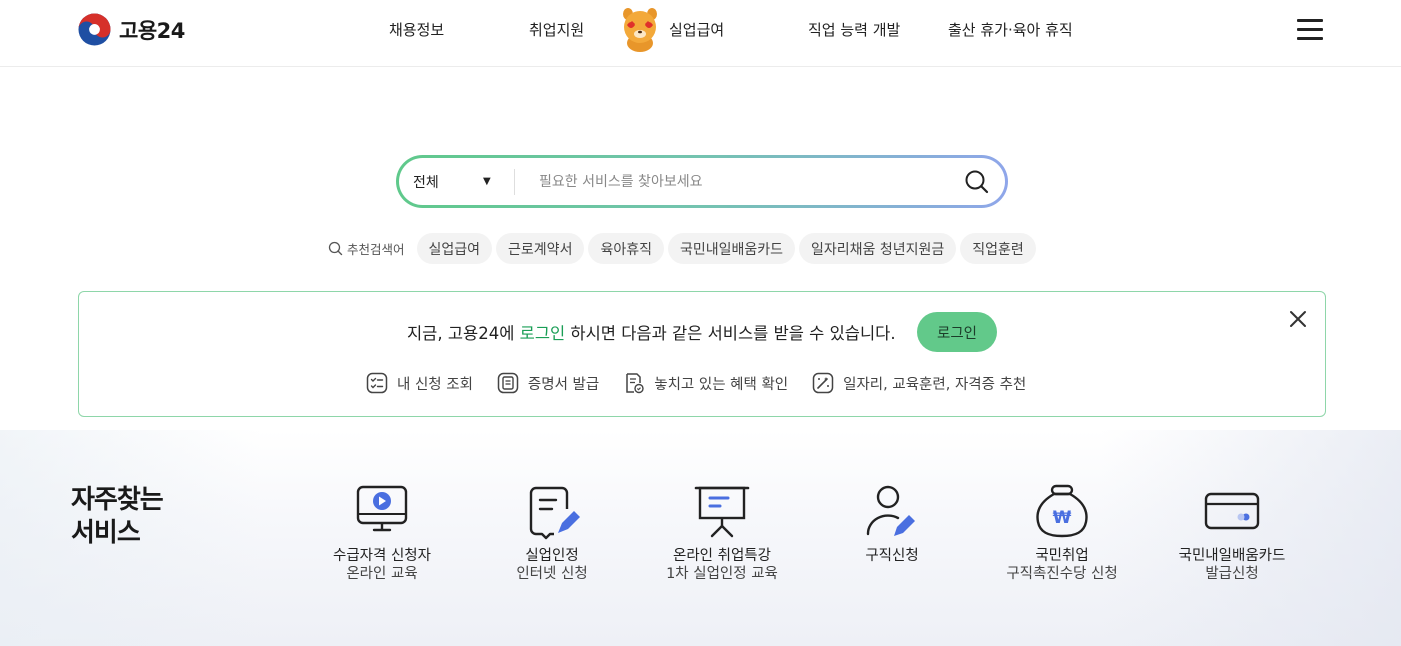  Describe the element at coordinates (731, 248) in the screenshot. I see `keyword-chip: 국민내일배움카드` at that location.